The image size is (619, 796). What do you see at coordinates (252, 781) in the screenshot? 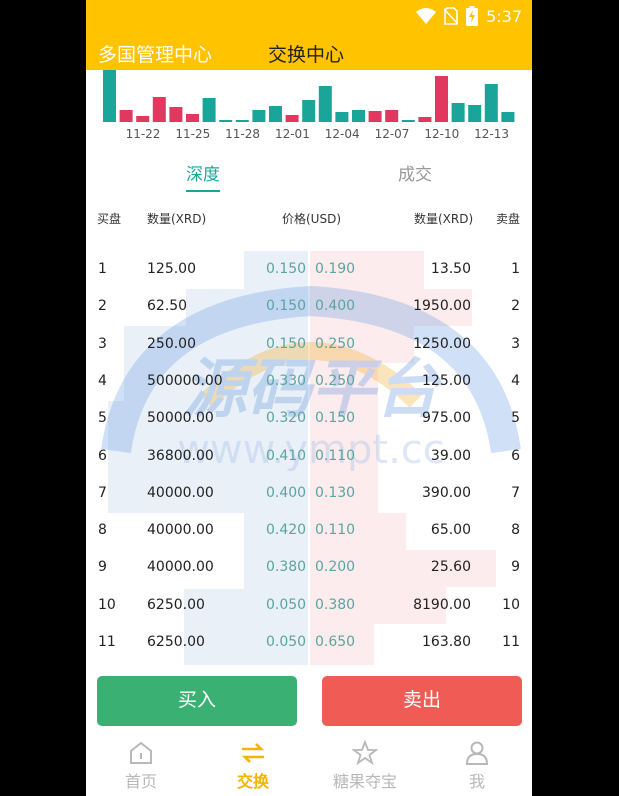
I see `nav-exchange-label: 交换` at bounding box center [252, 781].